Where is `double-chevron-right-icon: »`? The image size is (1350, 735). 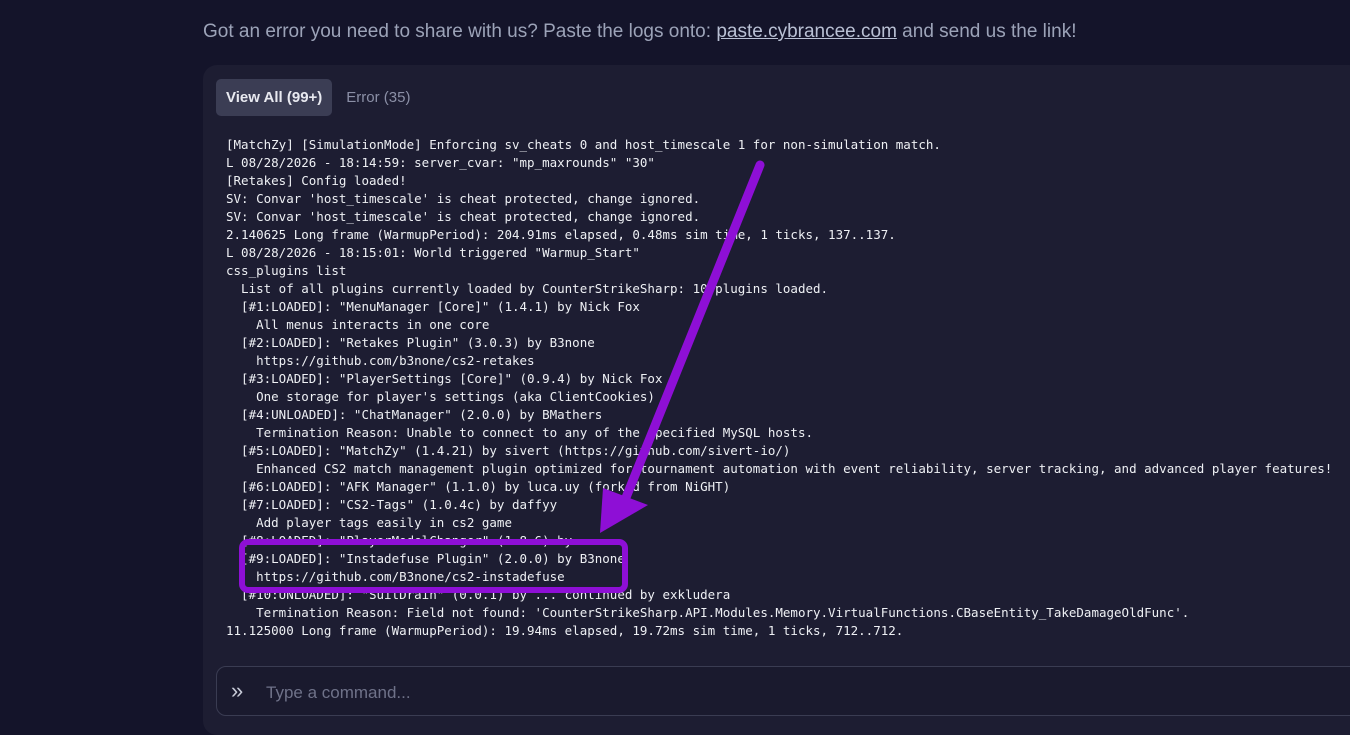
double-chevron-right-icon: » is located at coordinates (237, 690).